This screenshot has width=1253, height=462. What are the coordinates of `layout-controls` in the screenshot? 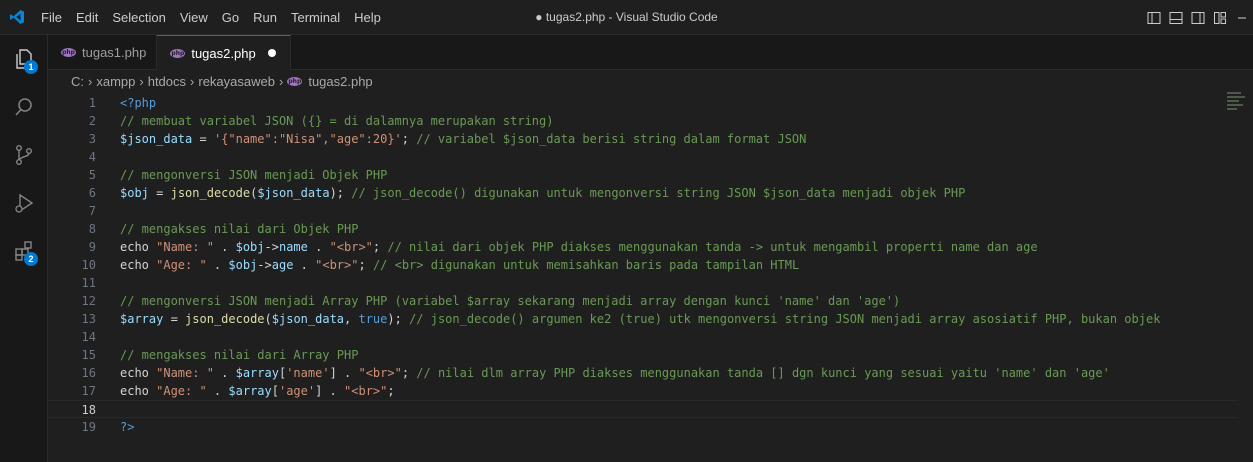 It's located at (1198, 17).